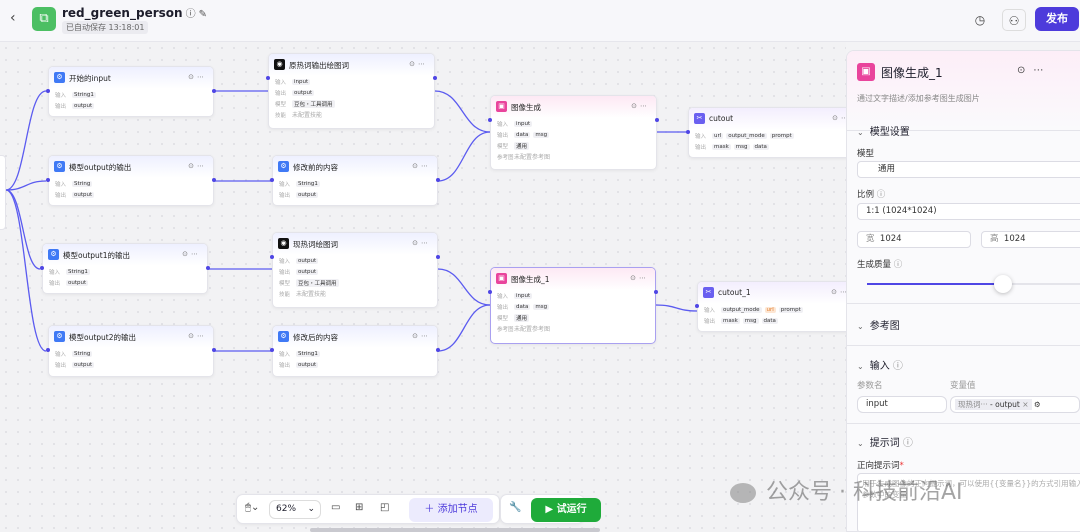  What do you see at coordinates (573, 132) in the screenshot?
I see `workflow-node: ▣ 图像生成 ⊙⋯ 输入 input 输出 data msg 模型 通用 参考图 未配置参考图` at bounding box center [573, 132].